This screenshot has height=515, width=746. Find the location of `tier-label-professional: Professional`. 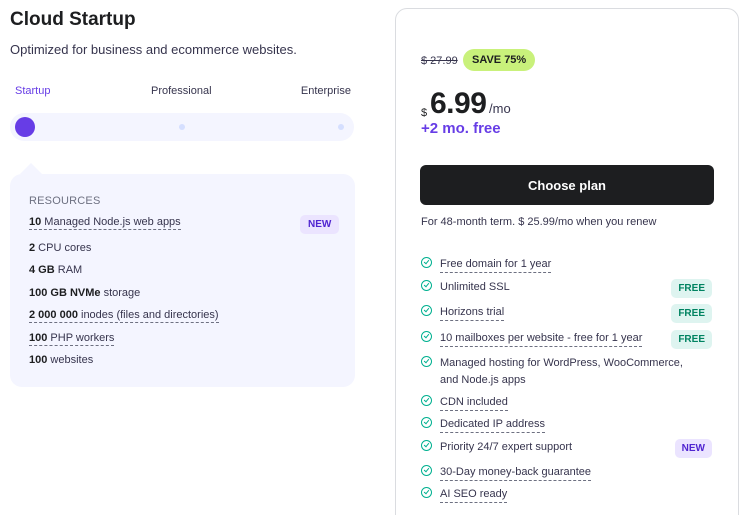

tier-label-professional: Professional is located at coordinates (181, 91).